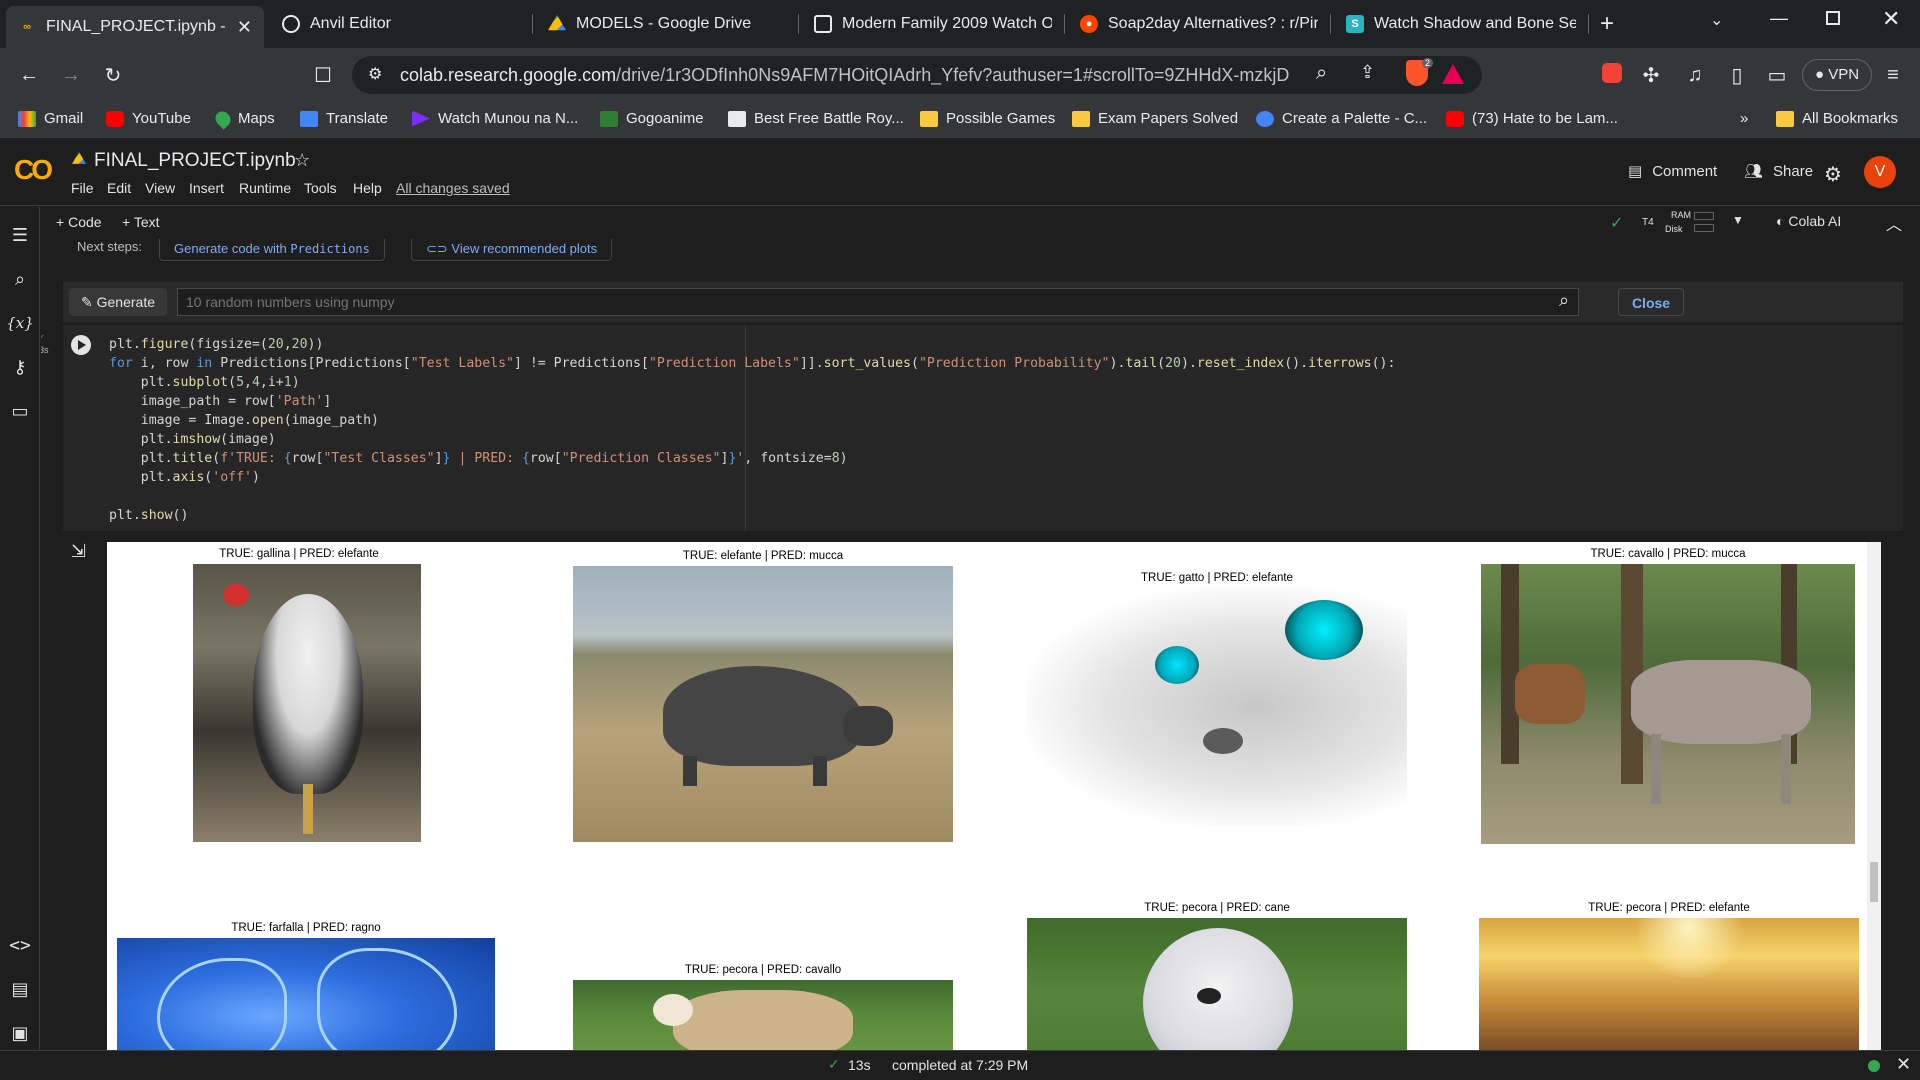 The image size is (1920, 1080). I want to click on back-icon: ←, so click(29, 75).